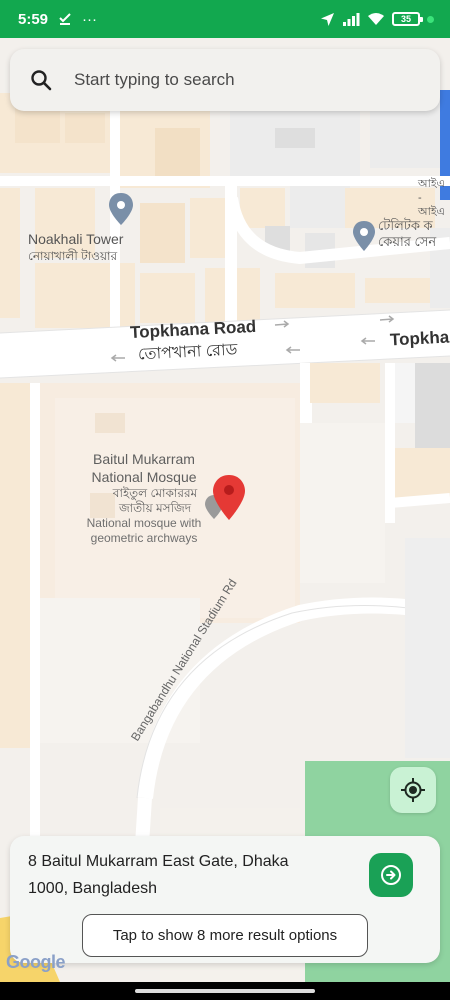 This screenshot has height=1000, width=450. I want to click on my-location-button, so click(413, 790).